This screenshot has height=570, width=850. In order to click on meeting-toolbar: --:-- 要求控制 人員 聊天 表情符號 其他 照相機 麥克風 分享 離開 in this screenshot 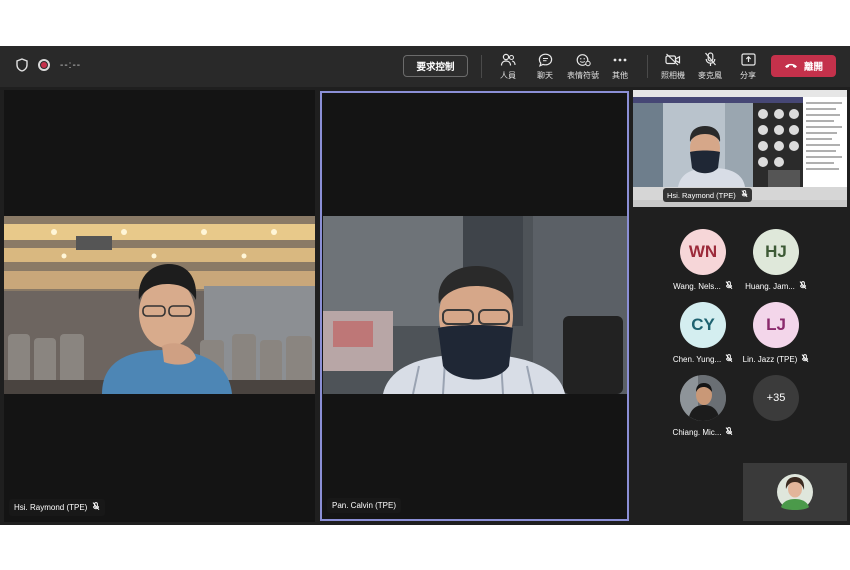, I will do `click(425, 66)`.